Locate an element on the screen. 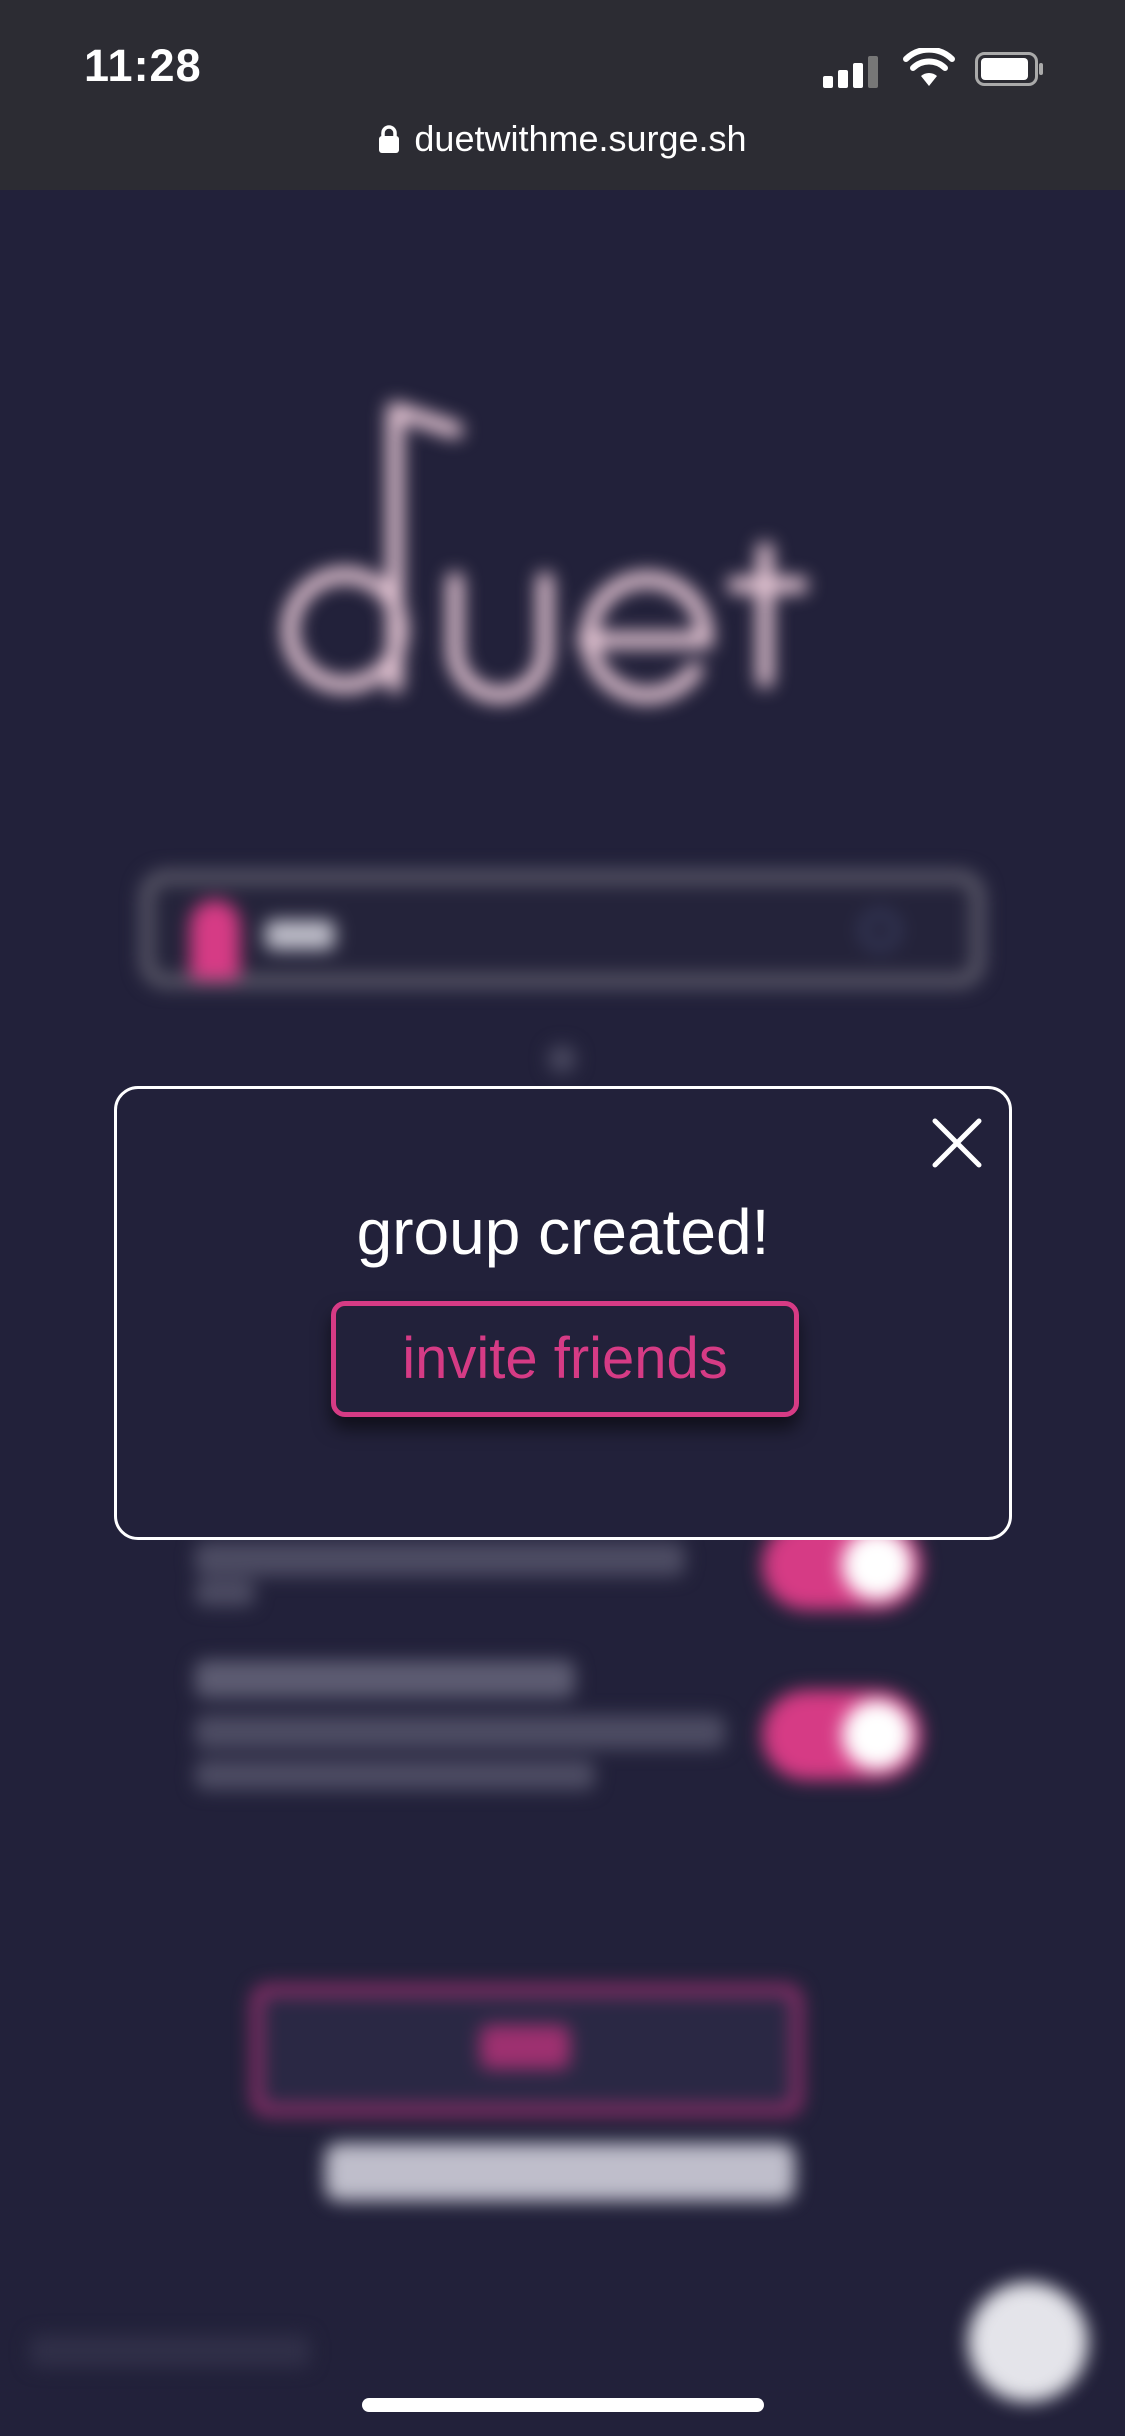  duet-logo is located at coordinates (545, 553).